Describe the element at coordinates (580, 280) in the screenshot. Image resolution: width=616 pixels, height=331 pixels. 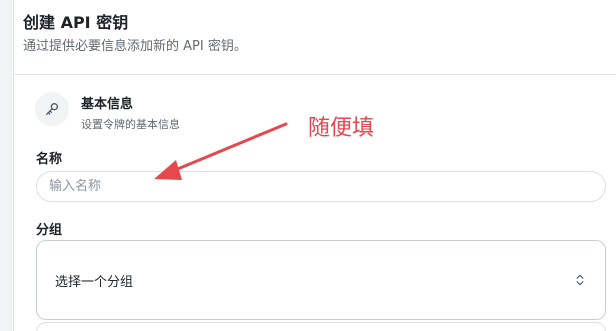
I see `chevron-updown-icon` at that location.